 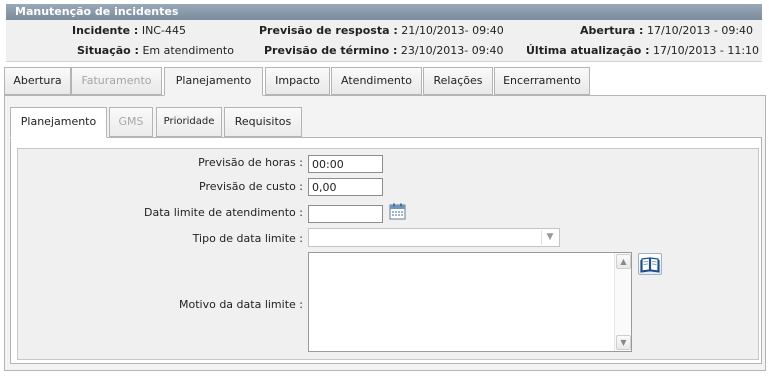 I want to click on tab-faturamento: Faturamento, so click(x=116, y=81).